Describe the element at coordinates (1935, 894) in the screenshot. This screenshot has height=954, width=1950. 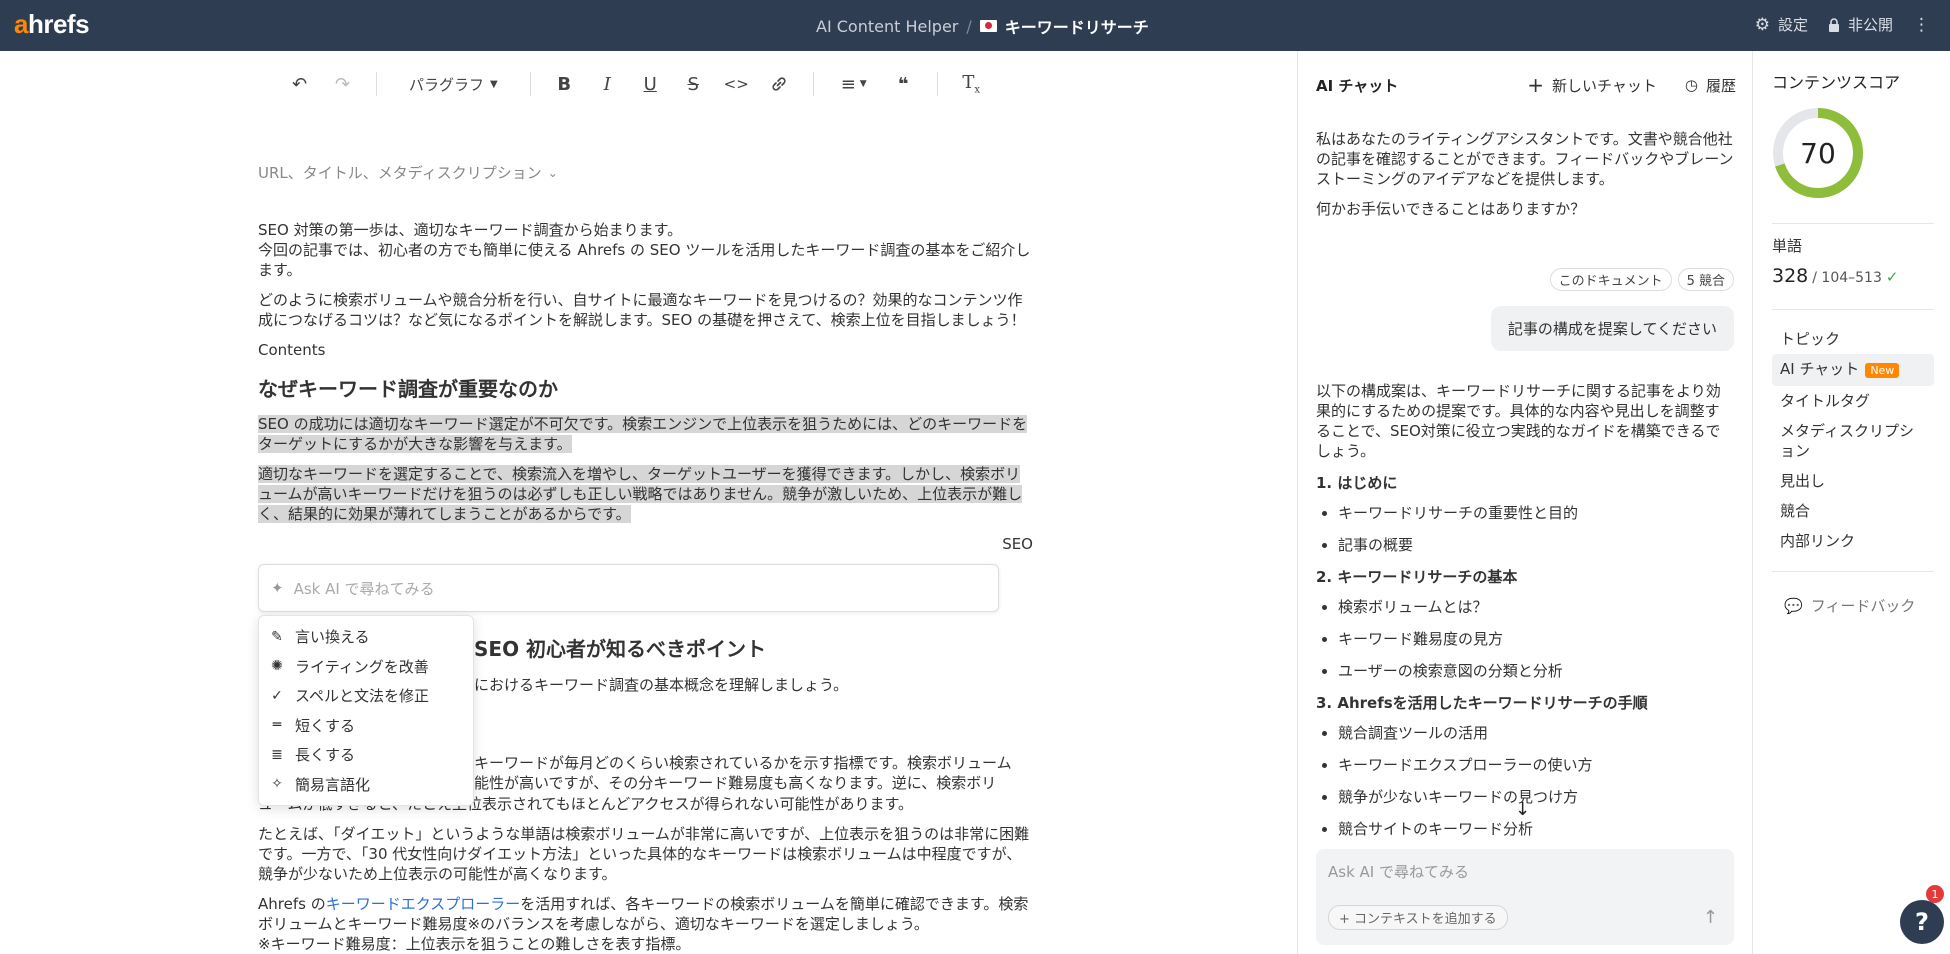
I see `notification-badge: 1` at that location.